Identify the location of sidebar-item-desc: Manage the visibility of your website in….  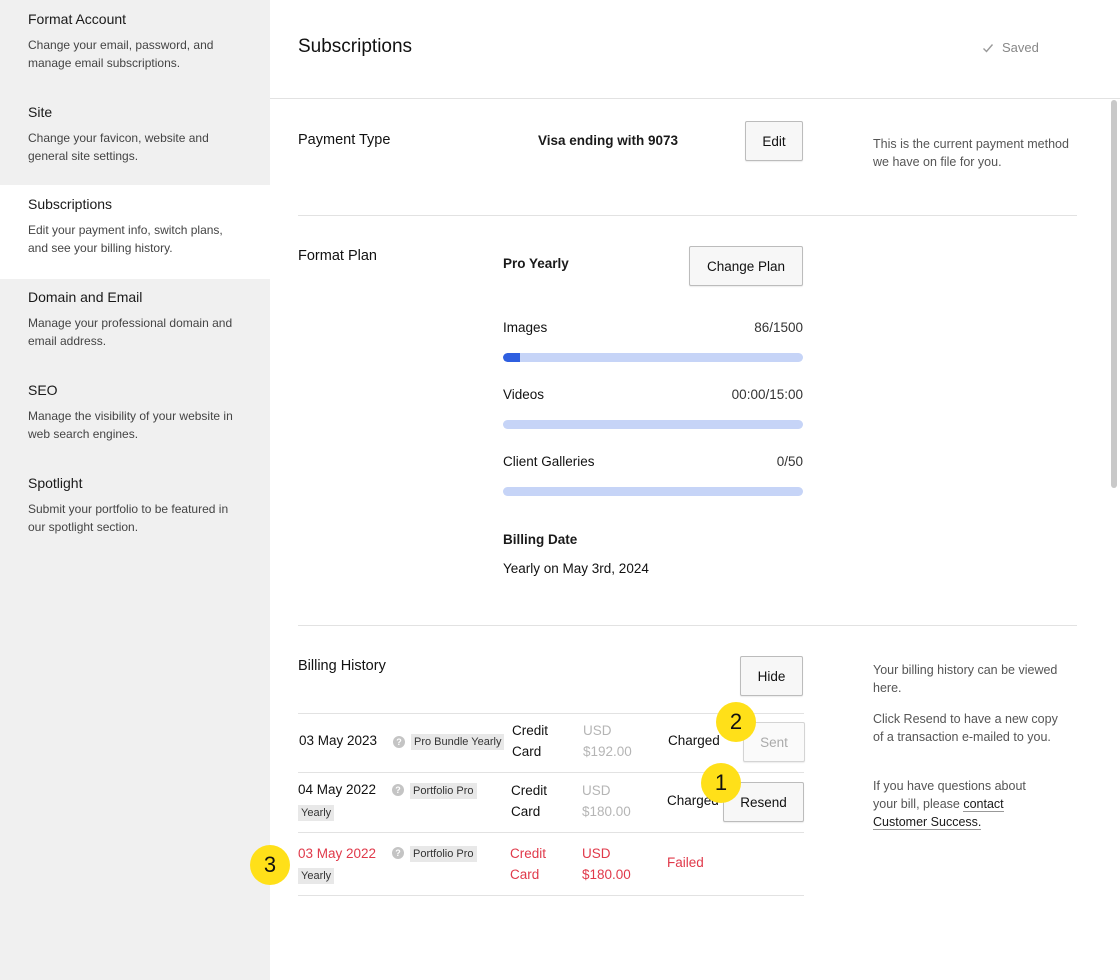
(130, 425).